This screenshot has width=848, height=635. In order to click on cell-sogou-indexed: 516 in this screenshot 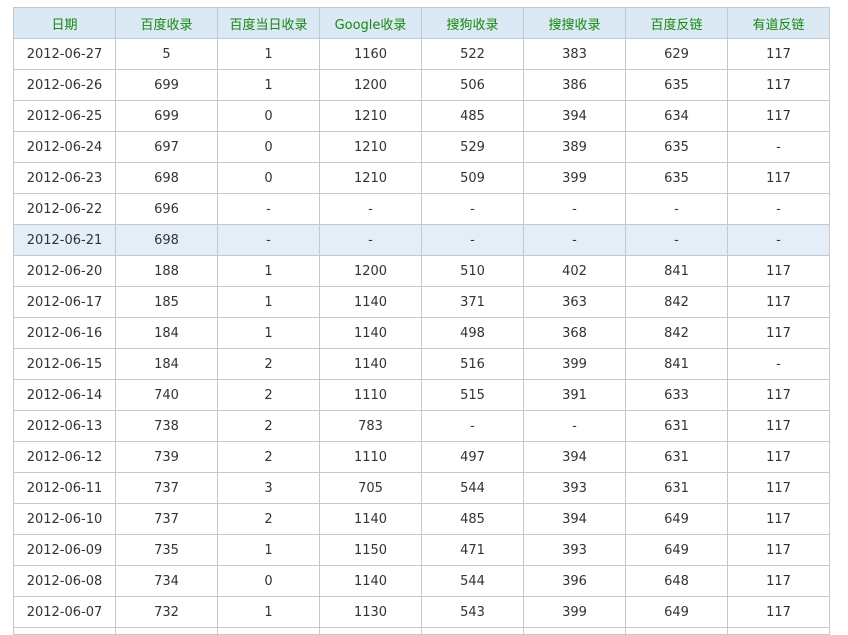, I will do `click(472, 364)`.